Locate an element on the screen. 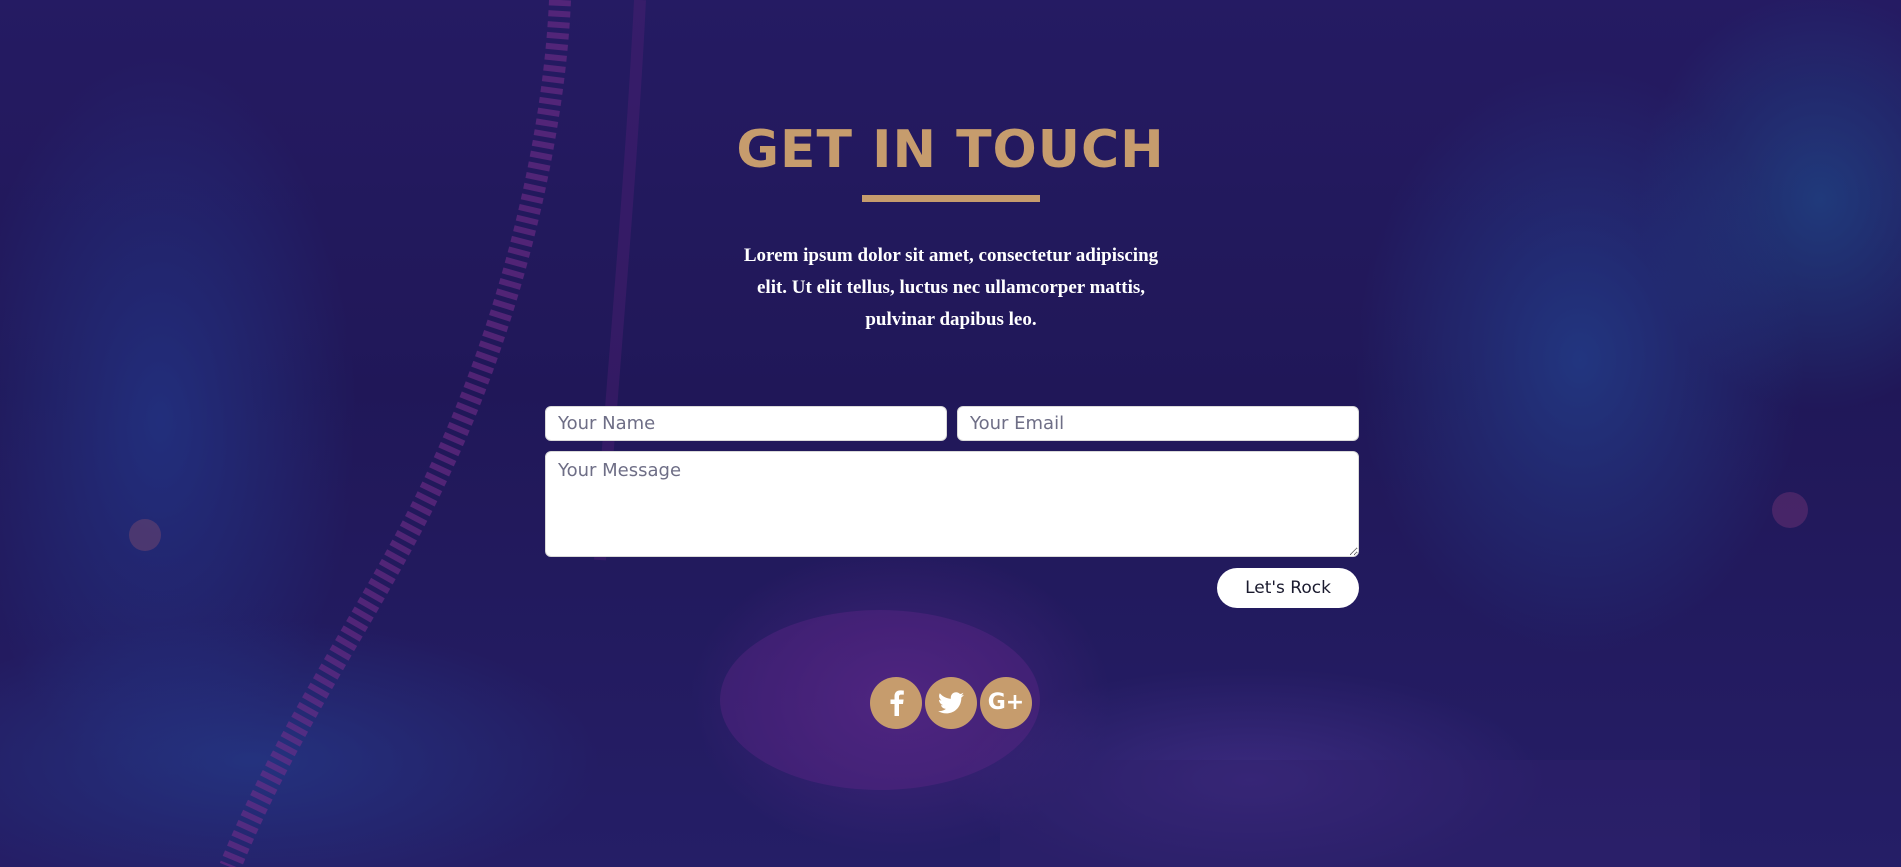 The width and height of the screenshot is (1901, 867). google-plus-button: G+ is located at coordinates (1006, 703).